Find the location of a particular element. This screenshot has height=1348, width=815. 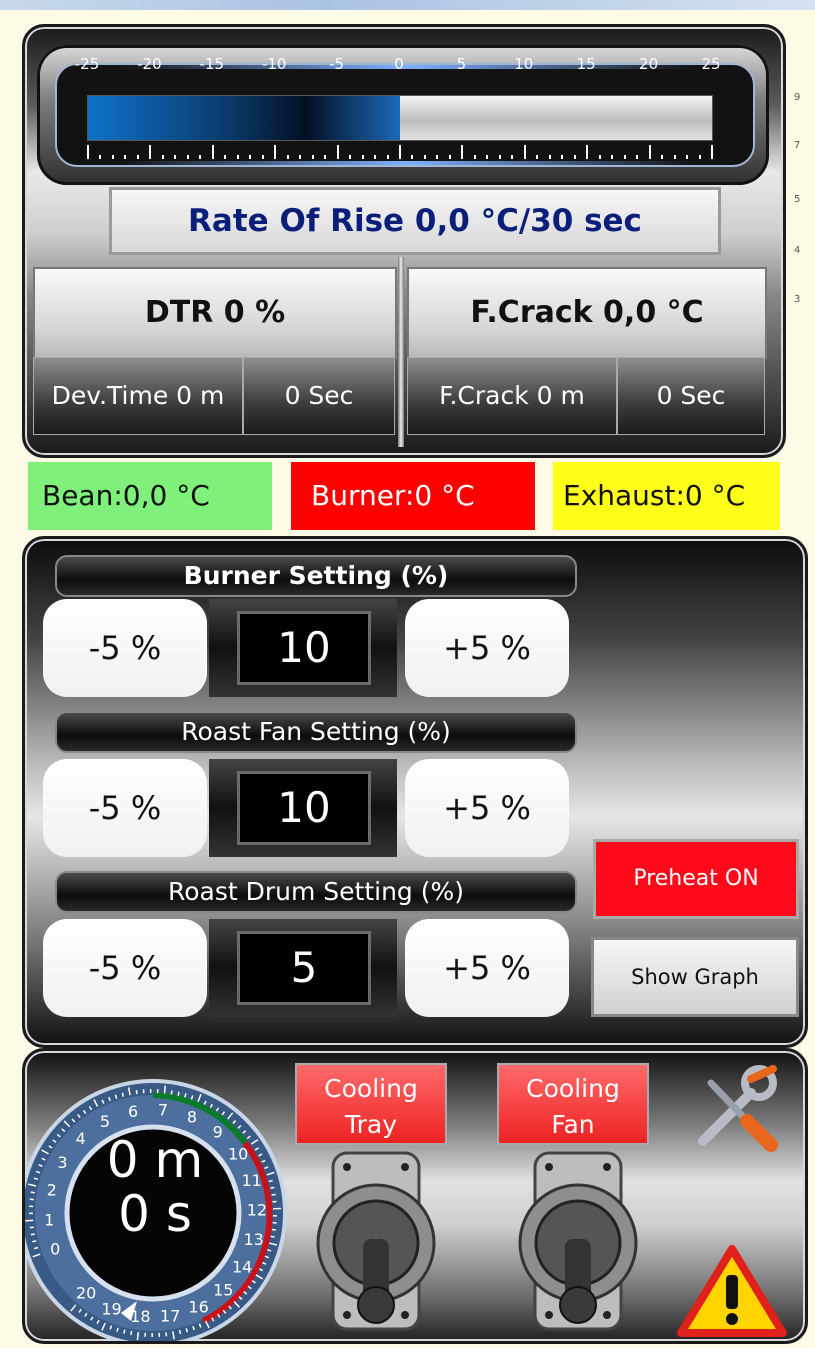

first-crack-button: F.Crack 0,0 °C is located at coordinates (587, 313).